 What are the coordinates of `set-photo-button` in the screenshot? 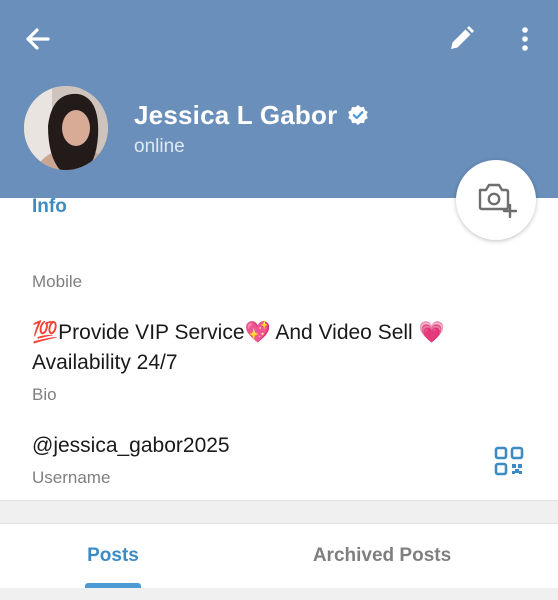 It's located at (496, 200).